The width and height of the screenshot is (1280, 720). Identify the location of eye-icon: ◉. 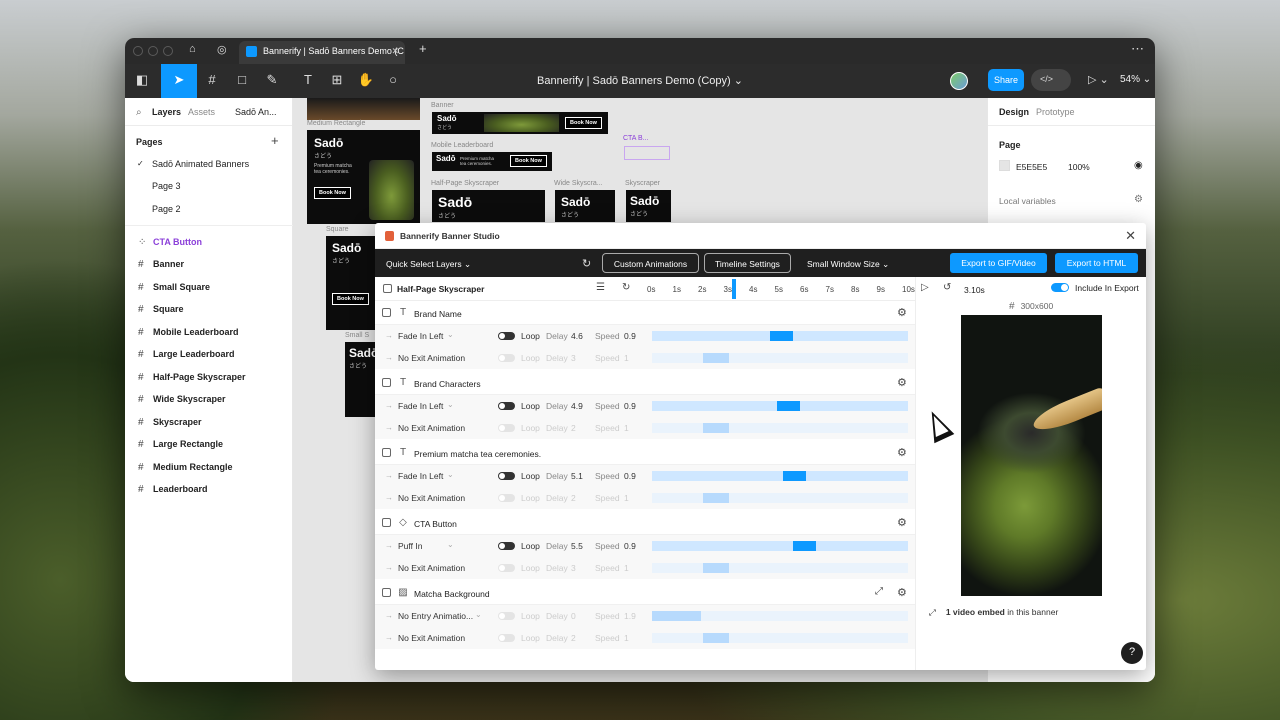
(1138, 165).